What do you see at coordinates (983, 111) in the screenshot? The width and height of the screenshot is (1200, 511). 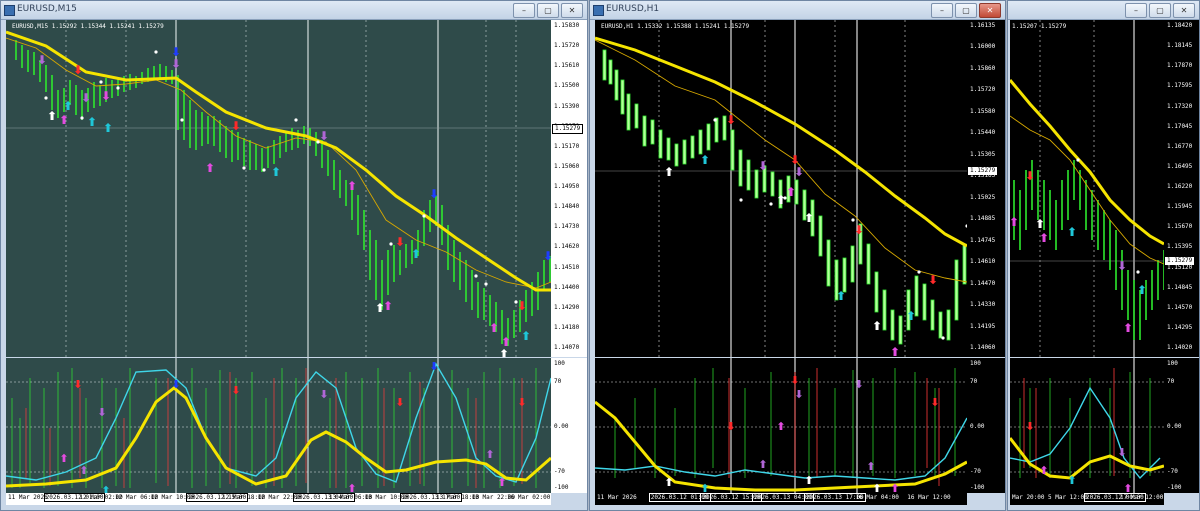 I see `price-tick-label: 1.15580` at bounding box center [983, 111].